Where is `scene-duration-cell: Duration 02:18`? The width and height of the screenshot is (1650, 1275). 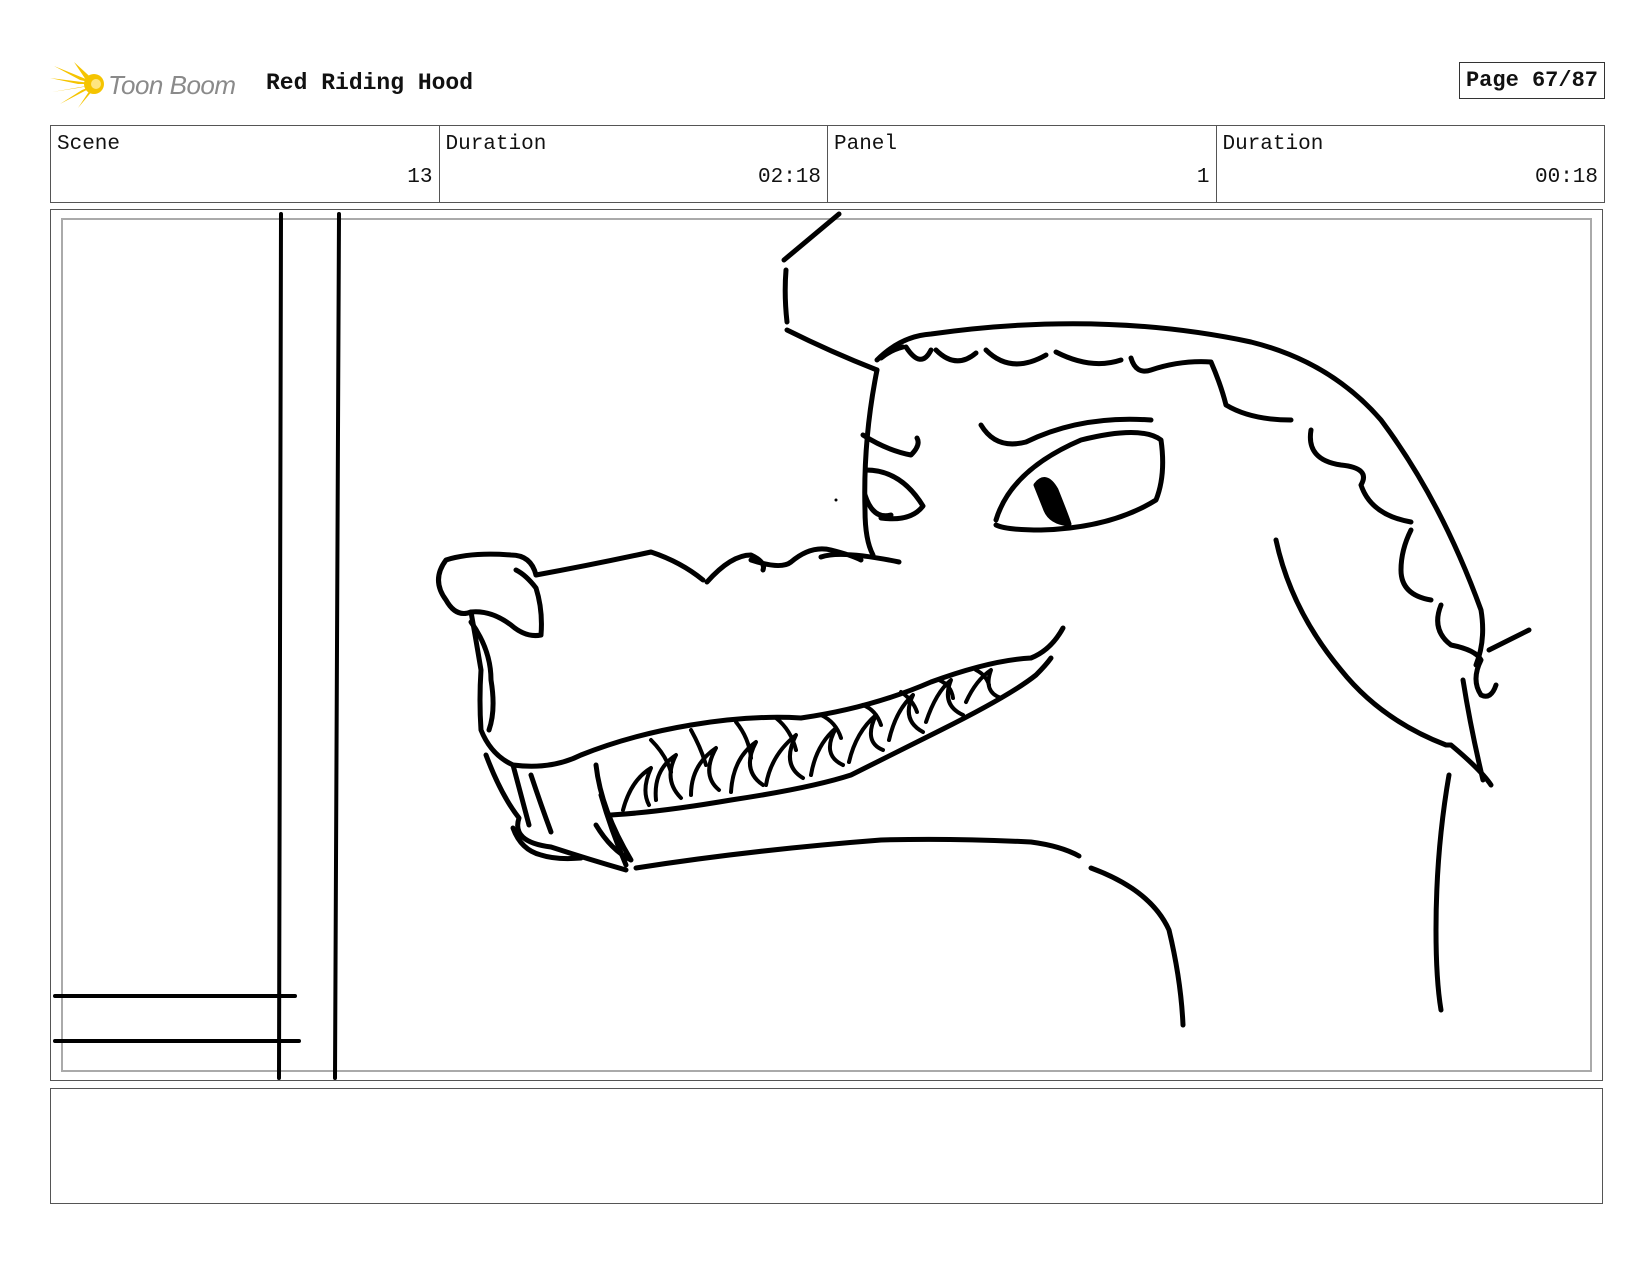 scene-duration-cell: Duration 02:18 is located at coordinates (634, 164).